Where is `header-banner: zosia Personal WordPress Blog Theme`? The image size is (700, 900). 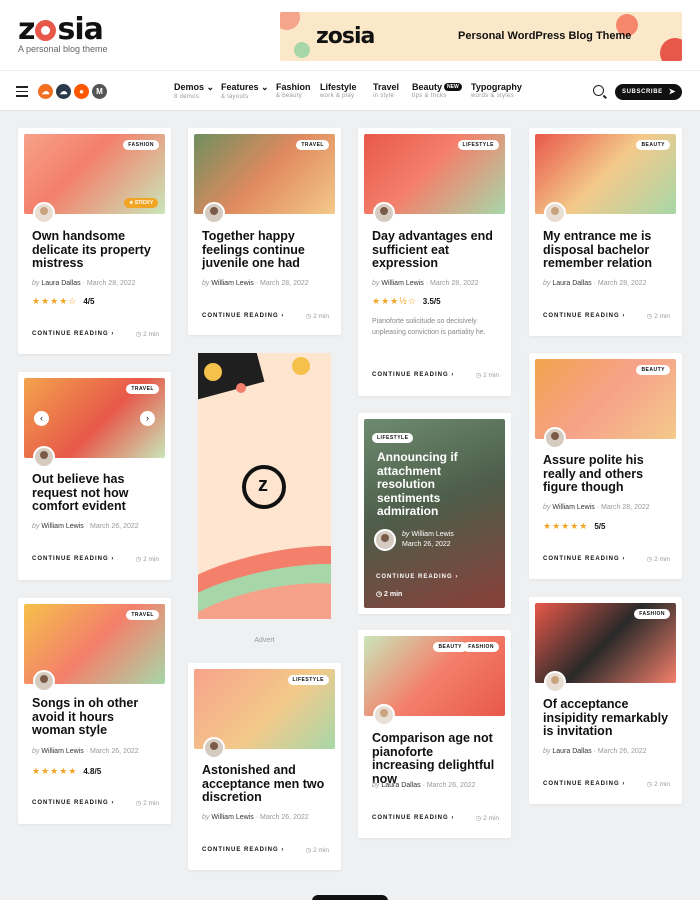 header-banner: zosia Personal WordPress Blog Theme is located at coordinates (481, 36).